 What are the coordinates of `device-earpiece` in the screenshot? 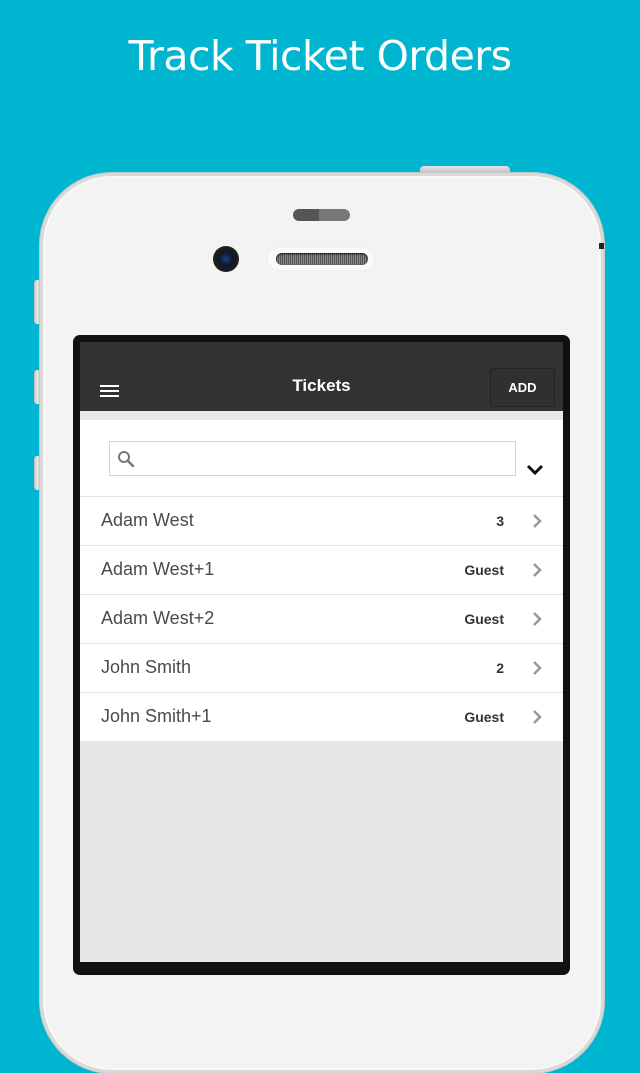 It's located at (321, 259).